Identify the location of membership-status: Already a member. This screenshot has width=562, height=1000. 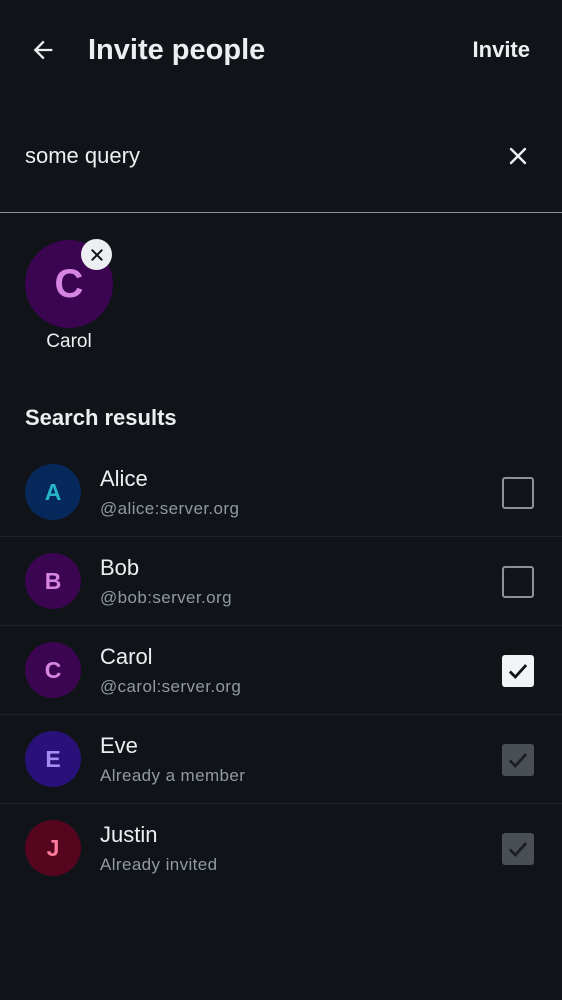
(173, 775).